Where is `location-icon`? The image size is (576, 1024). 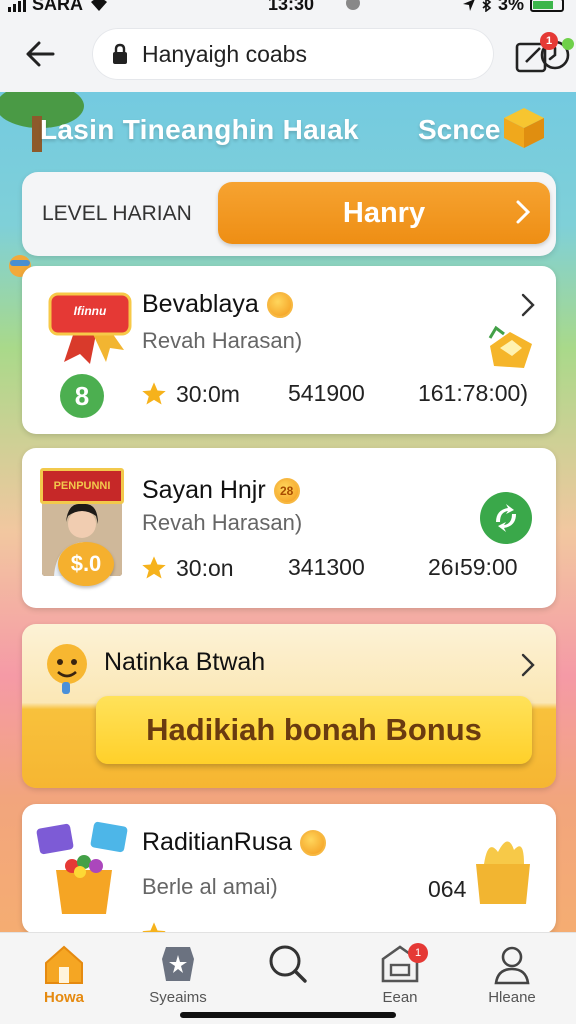 location-icon is located at coordinates (468, 5).